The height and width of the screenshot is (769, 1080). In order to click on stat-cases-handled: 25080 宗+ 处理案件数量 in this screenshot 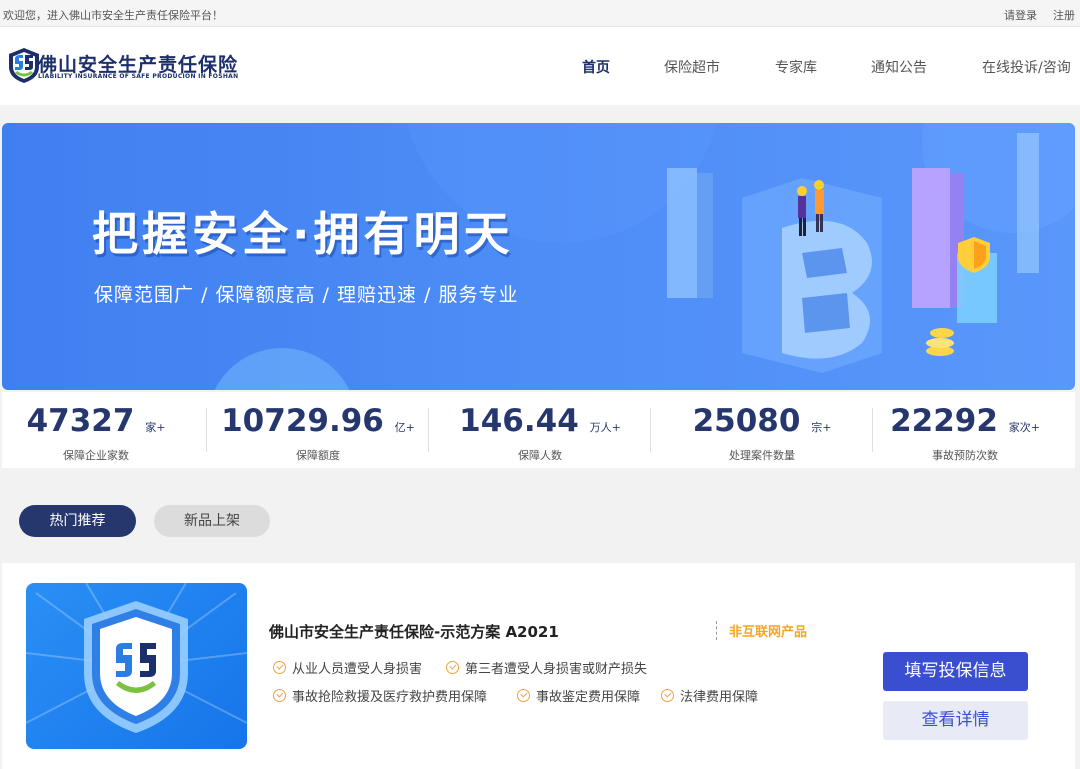, I will do `click(762, 430)`.